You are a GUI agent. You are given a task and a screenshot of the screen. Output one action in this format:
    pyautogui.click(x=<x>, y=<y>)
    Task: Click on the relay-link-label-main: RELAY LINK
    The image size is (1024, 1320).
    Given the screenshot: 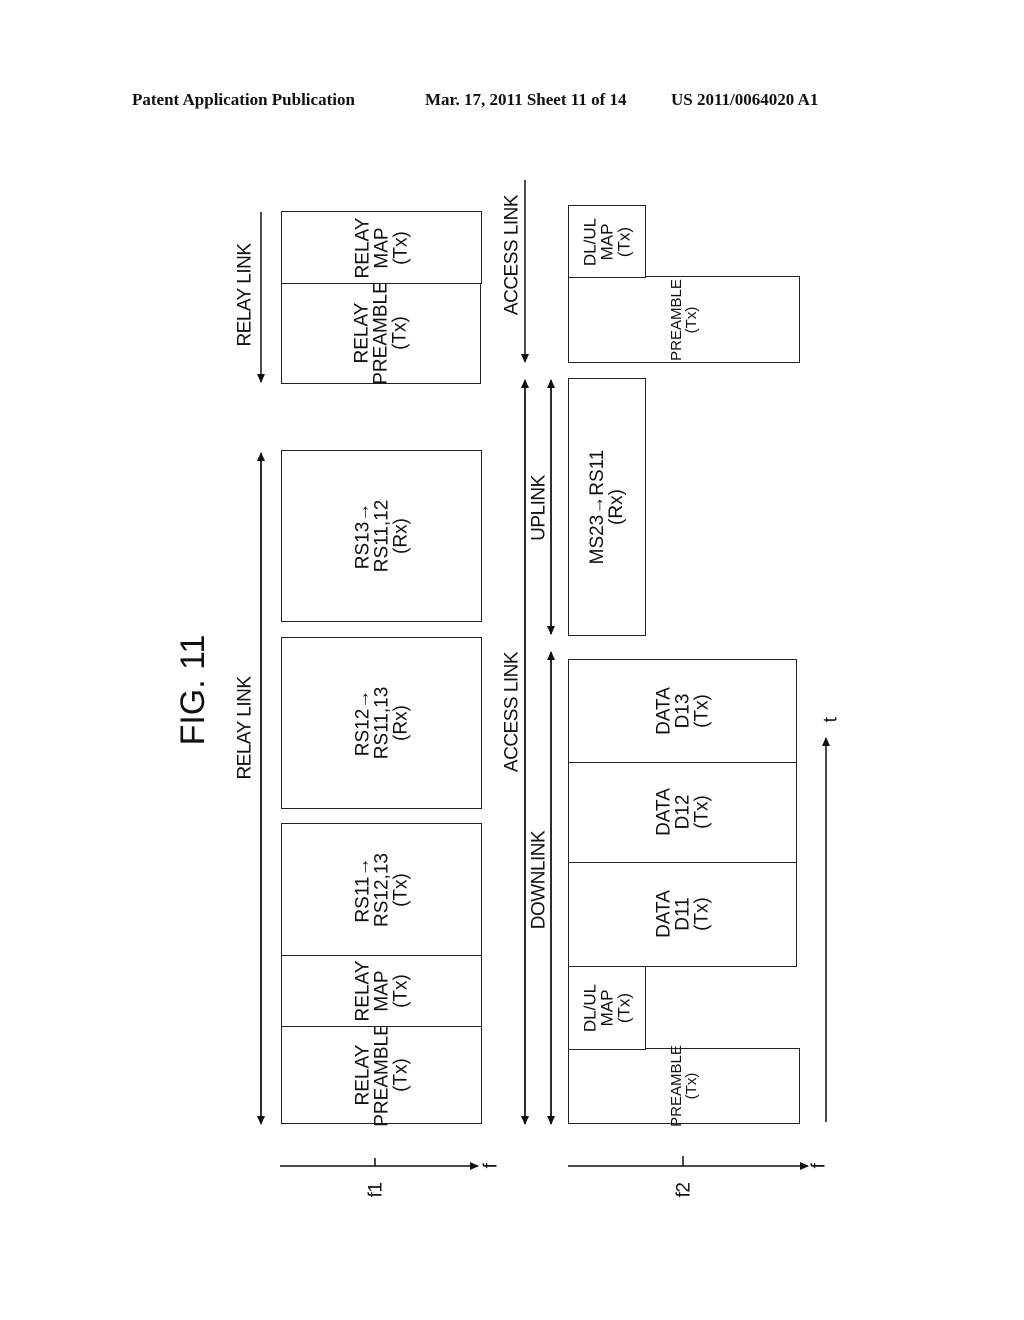 What is the action you would take?
    pyautogui.click(x=245, y=728)
    